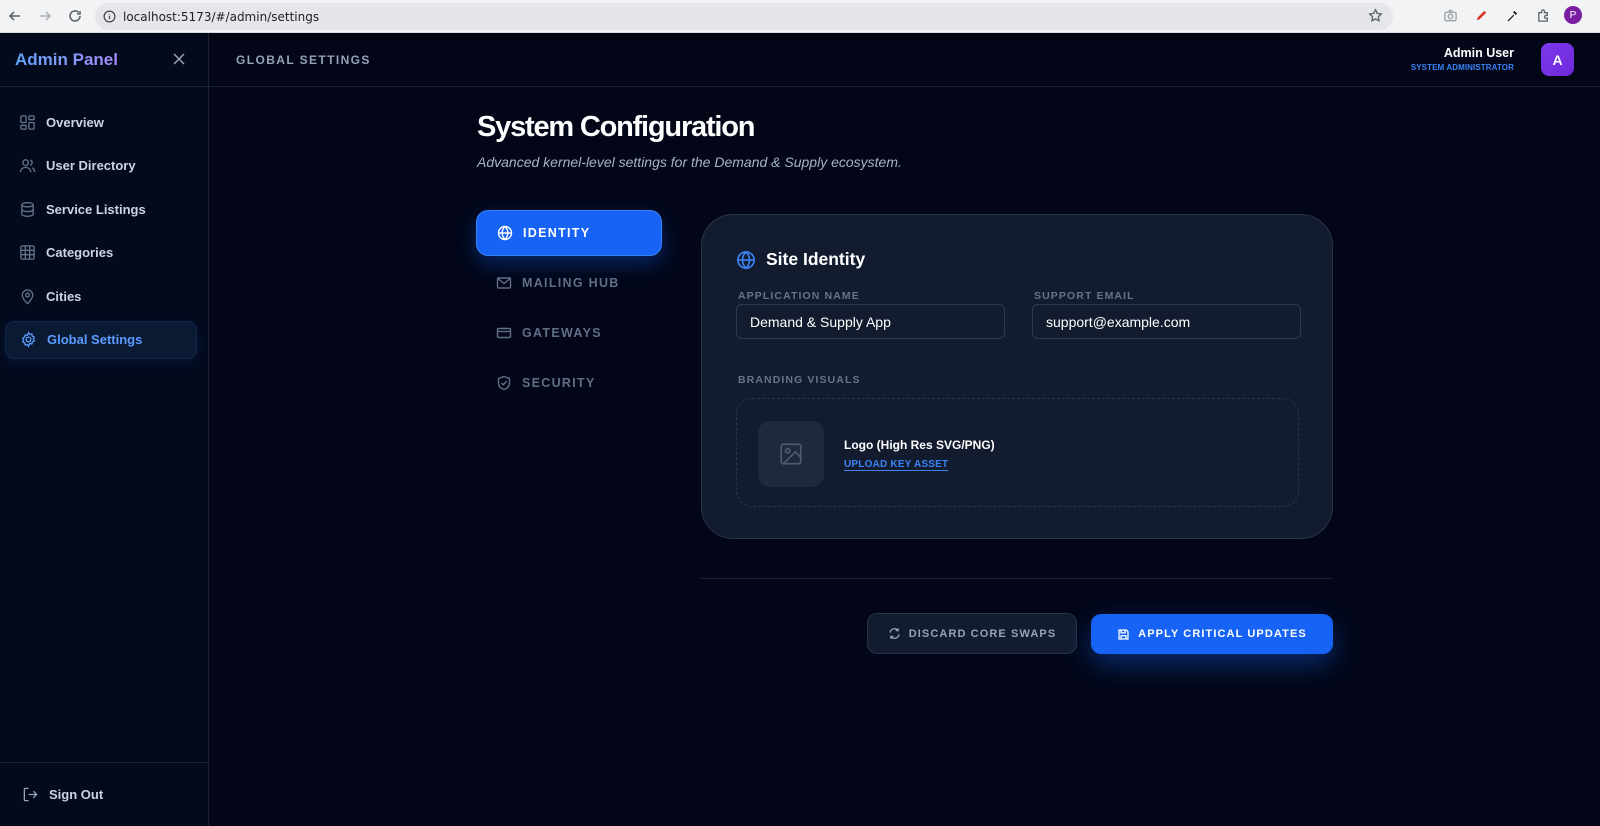  I want to click on image-placeholder-icon, so click(791, 454).